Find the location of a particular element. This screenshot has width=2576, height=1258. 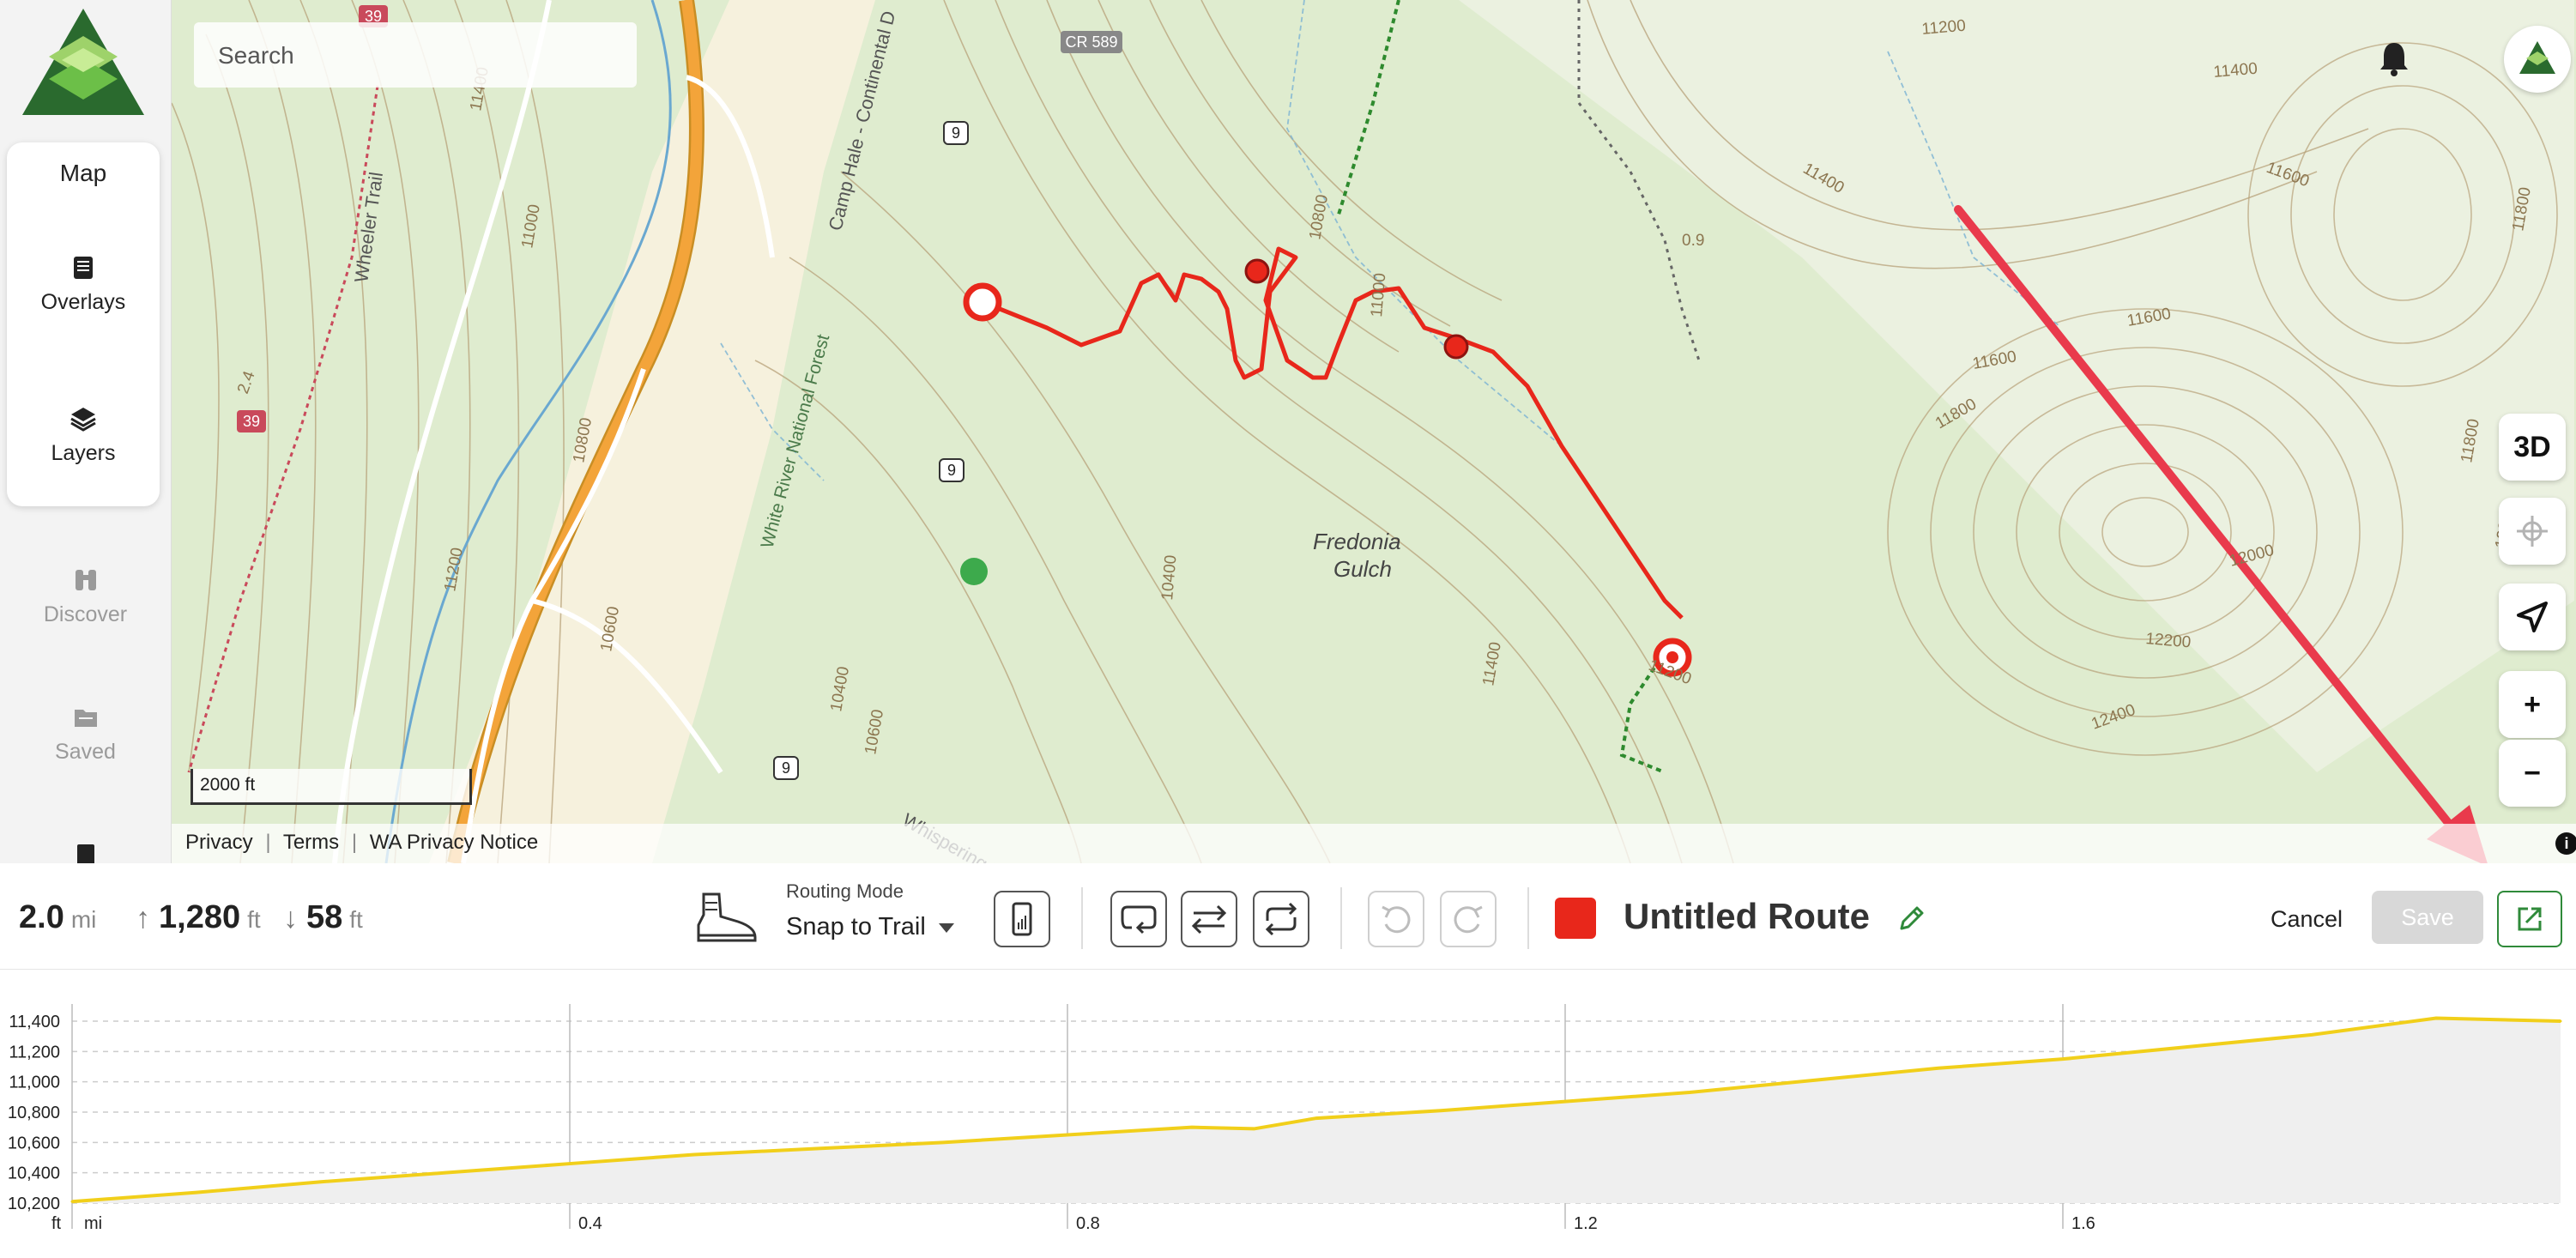

loss-stat: ↓ 58 ft is located at coordinates (323, 917).